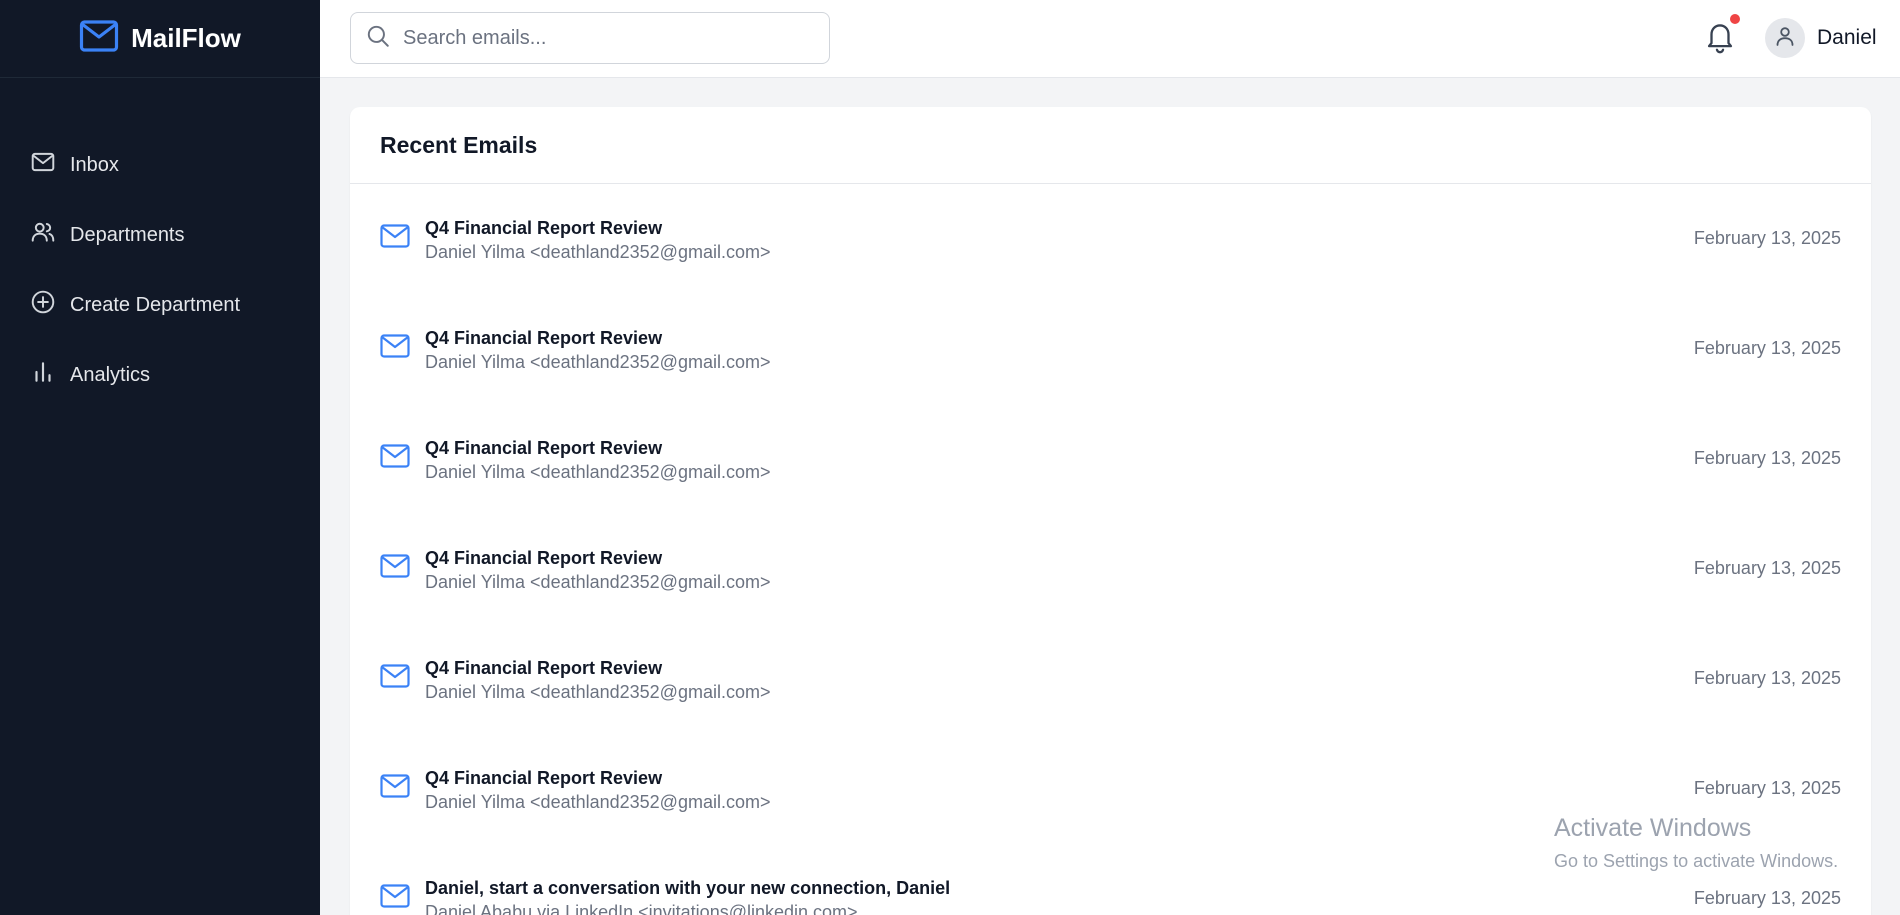  I want to click on sidebar-item-create-department: Create Department, so click(160, 305).